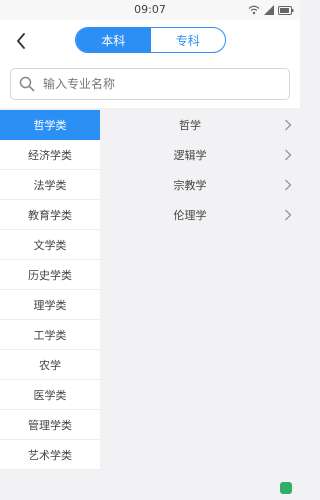  Describe the element at coordinates (50, 125) in the screenshot. I see `category-item-philosophy: 哲学类` at that location.